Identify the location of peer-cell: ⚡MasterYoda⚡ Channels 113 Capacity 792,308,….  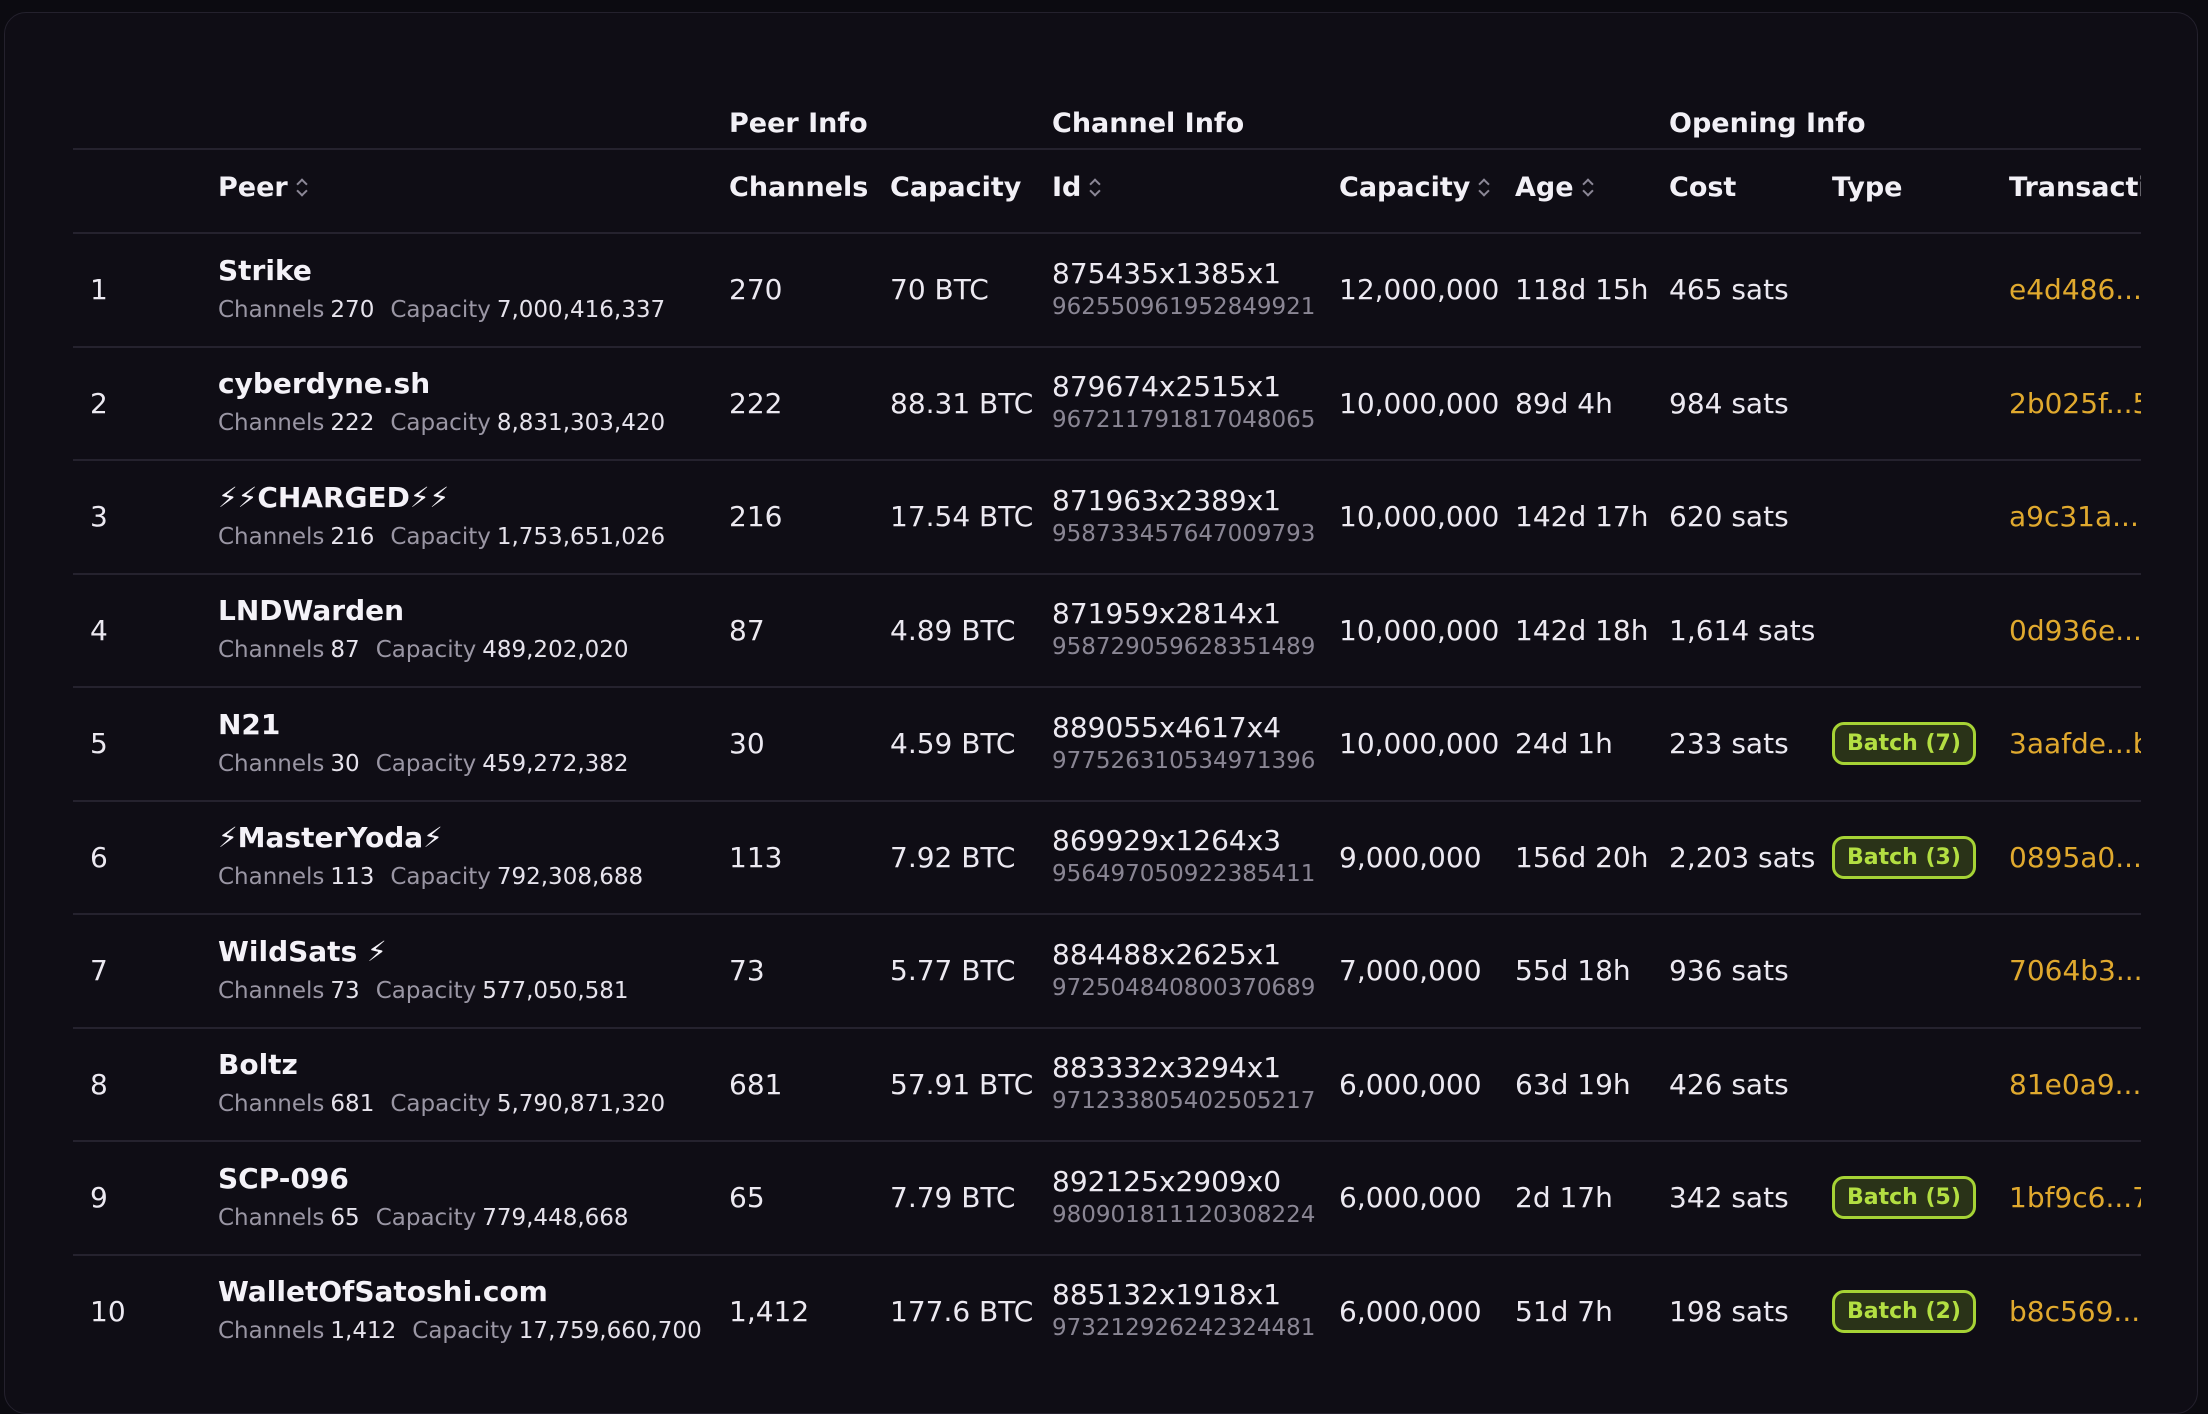
(438, 857).